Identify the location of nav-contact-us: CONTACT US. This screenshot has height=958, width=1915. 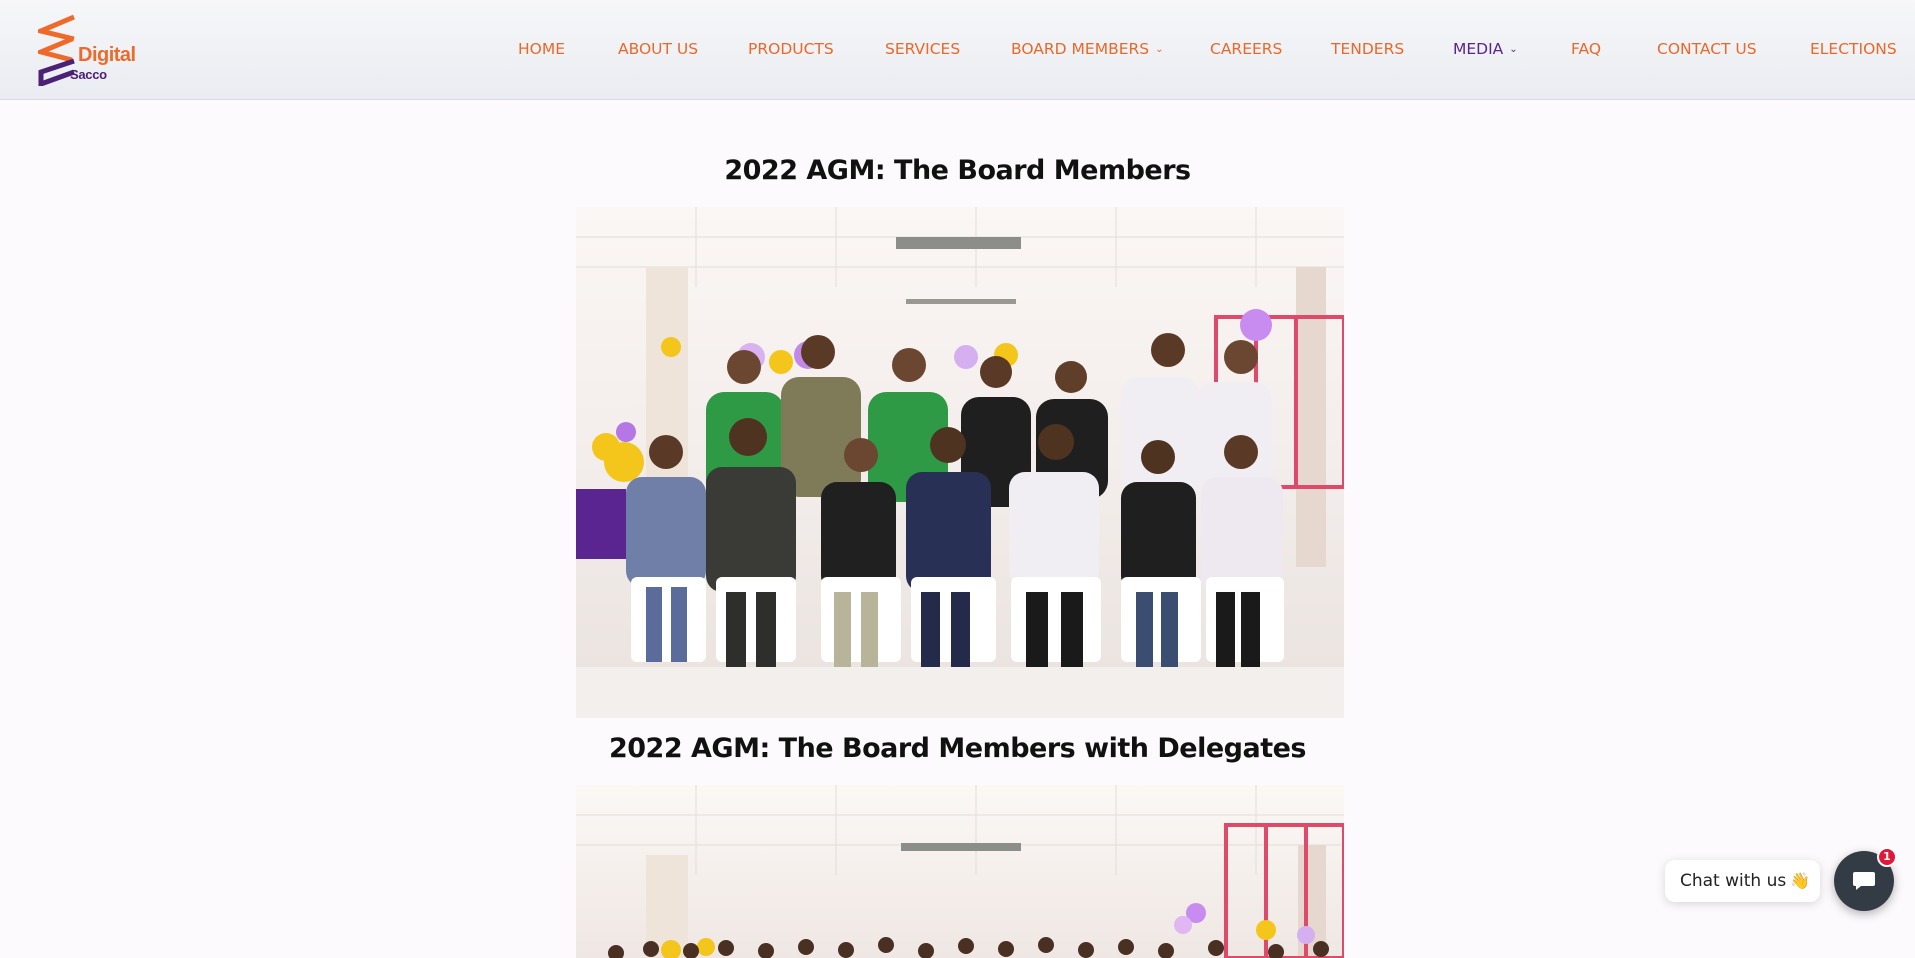
(1707, 51).